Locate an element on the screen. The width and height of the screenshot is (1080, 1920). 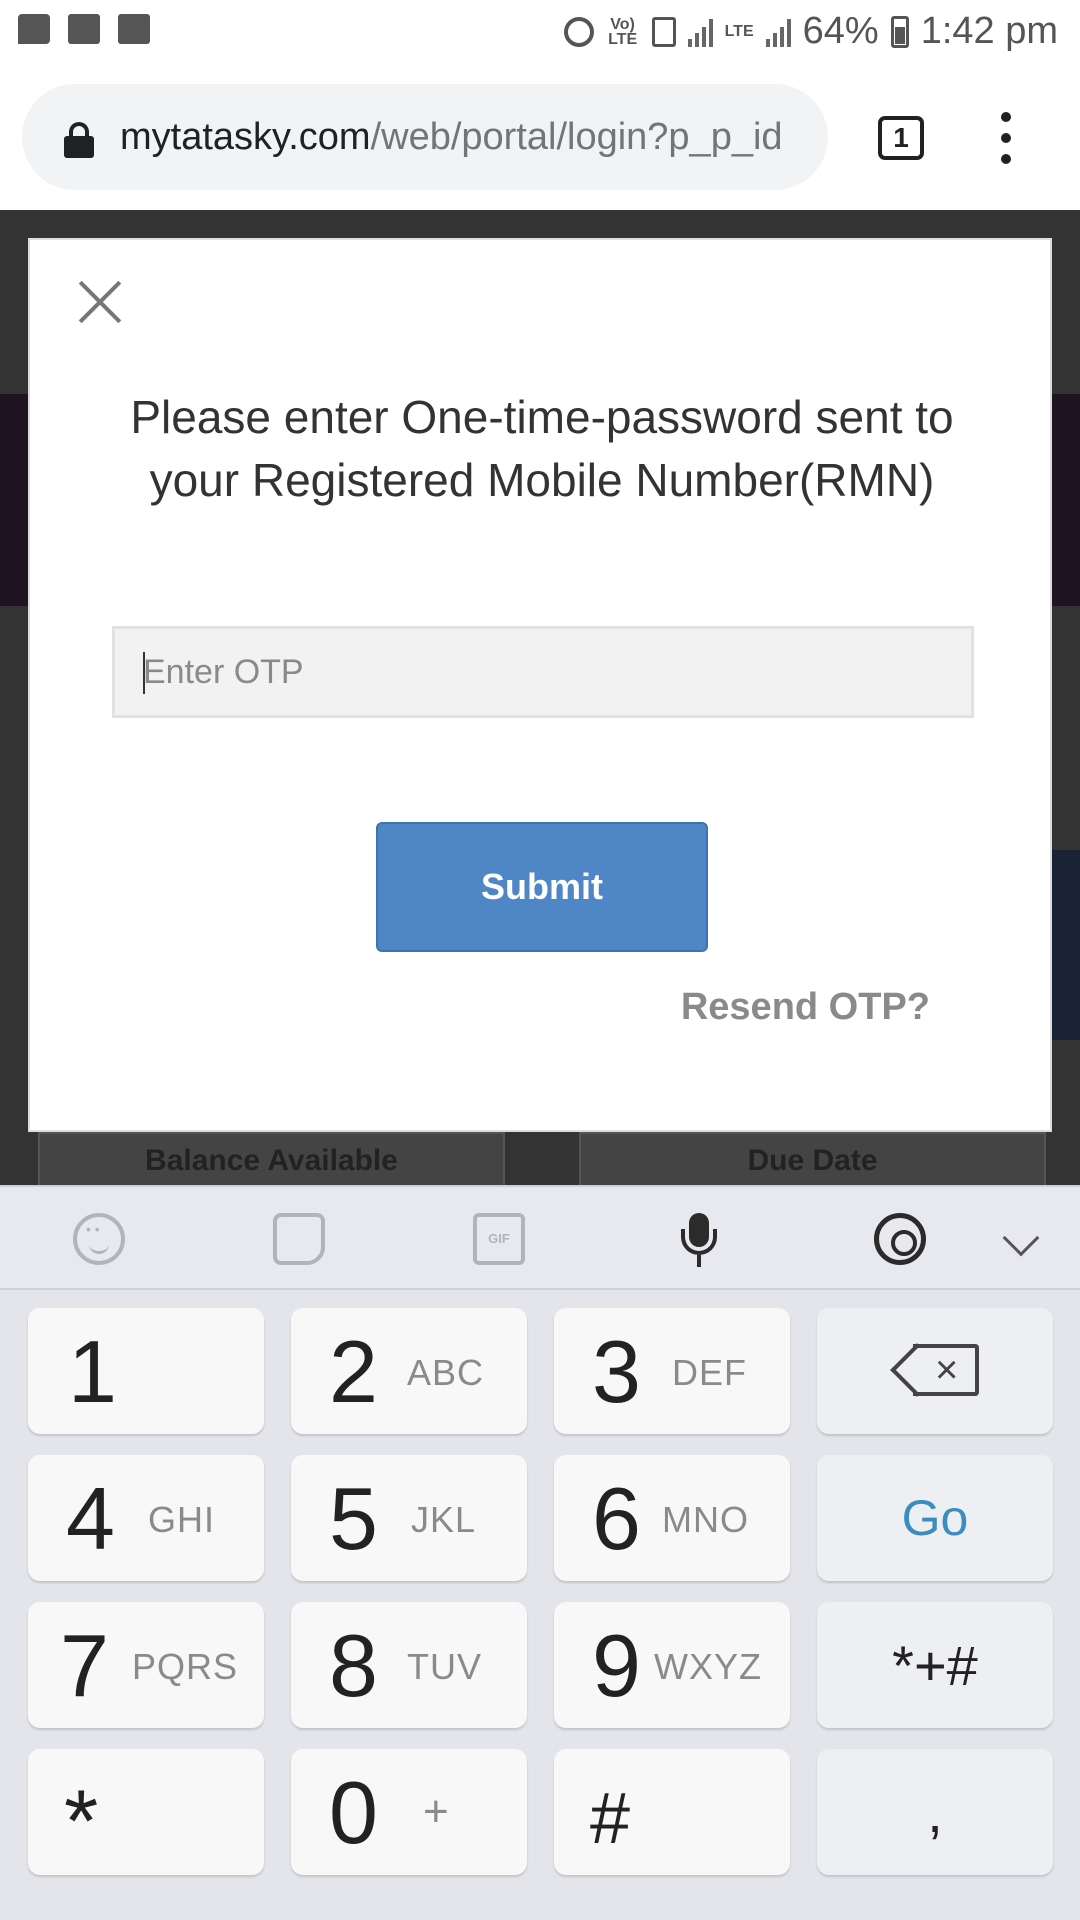
go-key: Go is located at coordinates (935, 1518).